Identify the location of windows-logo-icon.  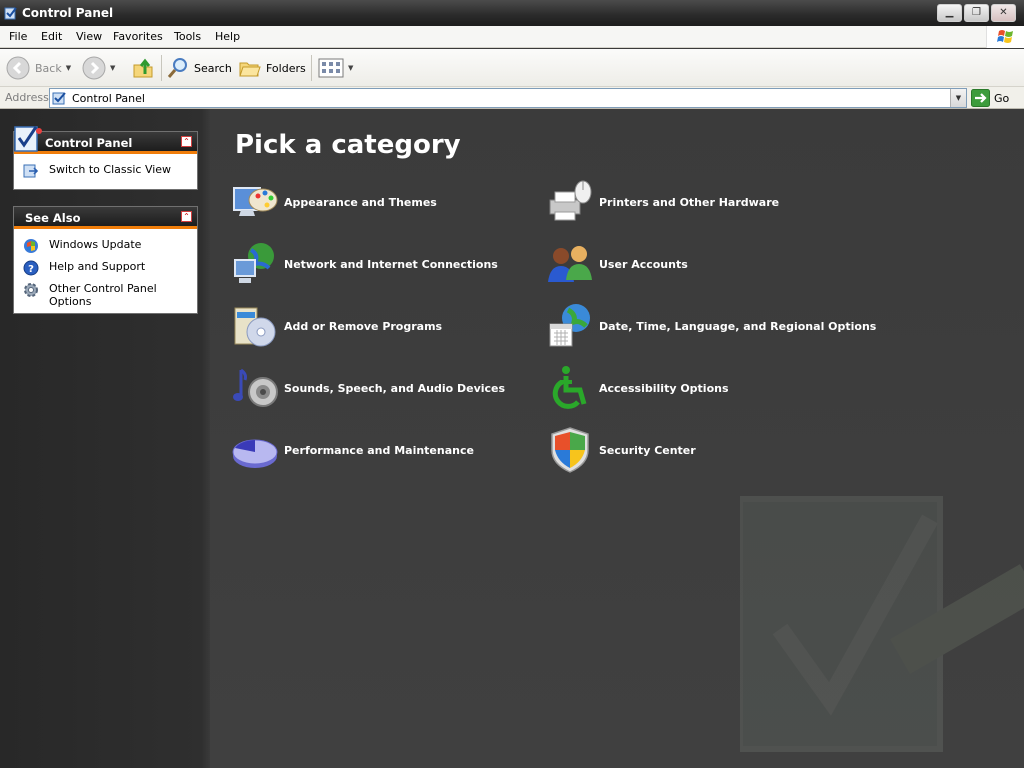
(1005, 37).